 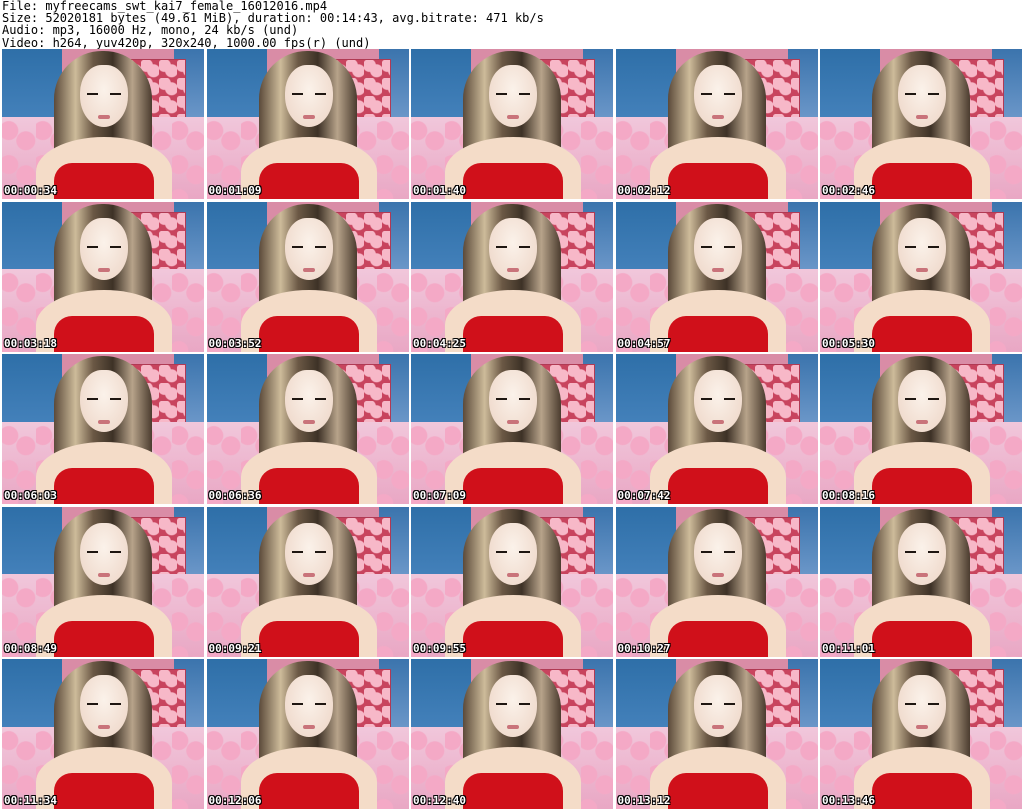 I want to click on video-thumbnail: 00:01:09, so click(x=307, y=124).